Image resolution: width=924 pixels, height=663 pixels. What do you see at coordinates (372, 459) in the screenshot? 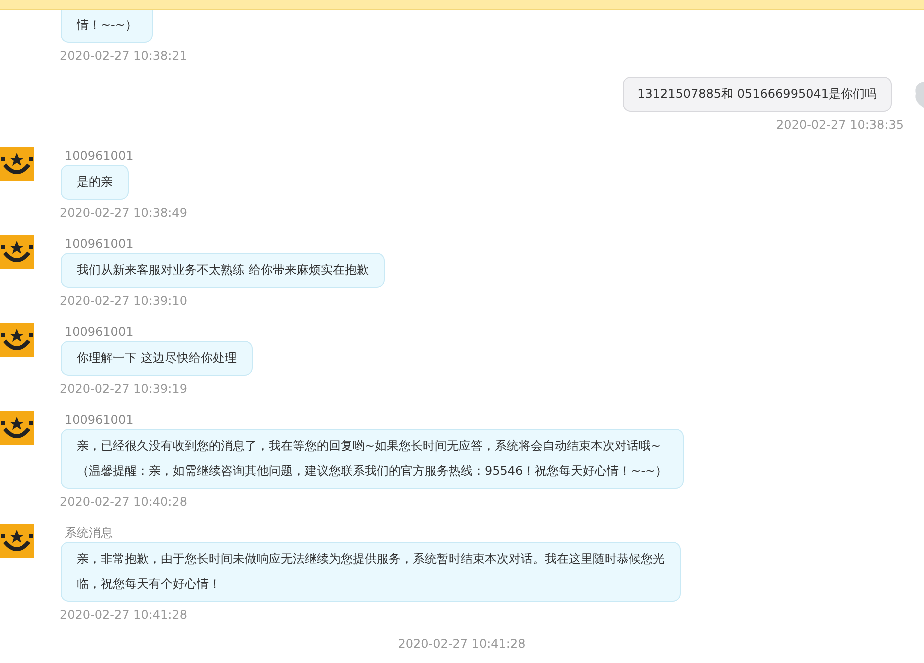
I see `message-bubble: 亲，已经很久没有收到您的消息了，我在等您的回复哟~如果您长时间无应答，系统将会自动结束本次对话哦~ （温馨提醒：亲，如需继续咨询其他问题，建议您联系我们的官方服务热线：95546！祝您每天好心情！~-~）` at bounding box center [372, 459].